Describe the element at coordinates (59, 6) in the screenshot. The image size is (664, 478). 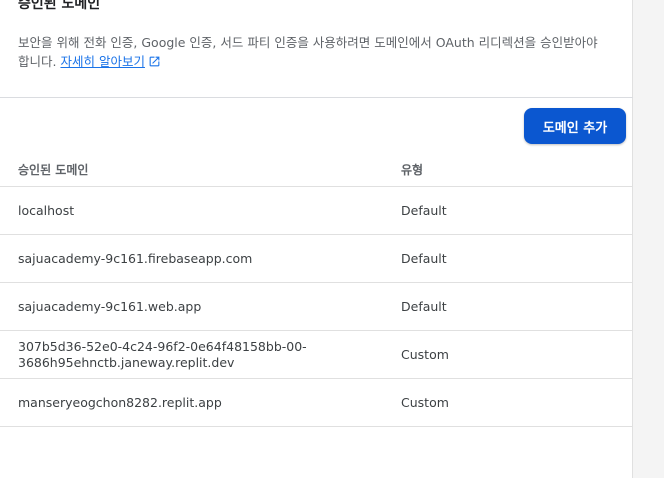
I see `section-title: 승인된 도메인` at that location.